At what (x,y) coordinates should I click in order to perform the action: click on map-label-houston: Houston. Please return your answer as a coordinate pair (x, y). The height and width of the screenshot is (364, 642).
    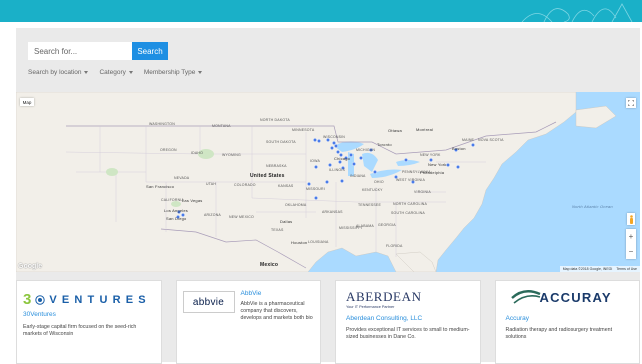
    Looking at the image, I should click on (299, 242).